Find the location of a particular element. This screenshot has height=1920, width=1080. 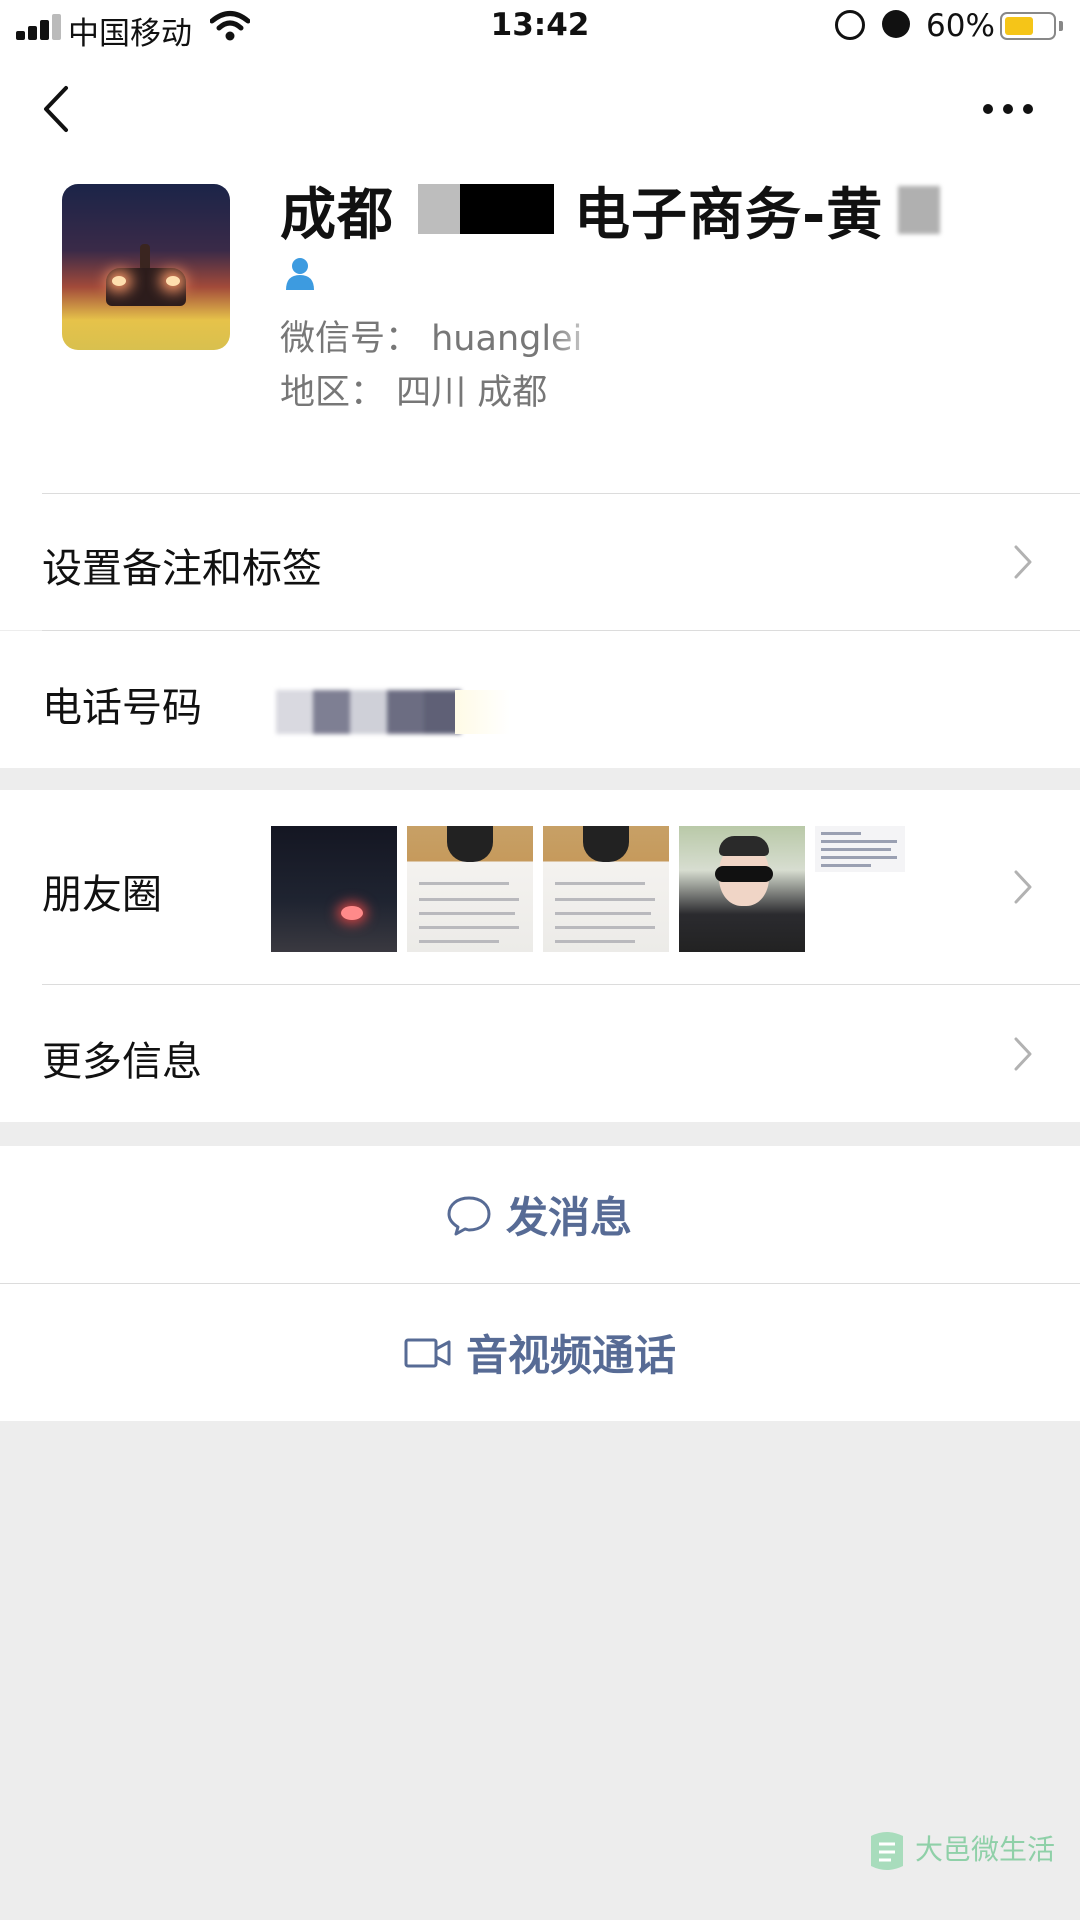

battery-icon is located at coordinates (1028, 26).